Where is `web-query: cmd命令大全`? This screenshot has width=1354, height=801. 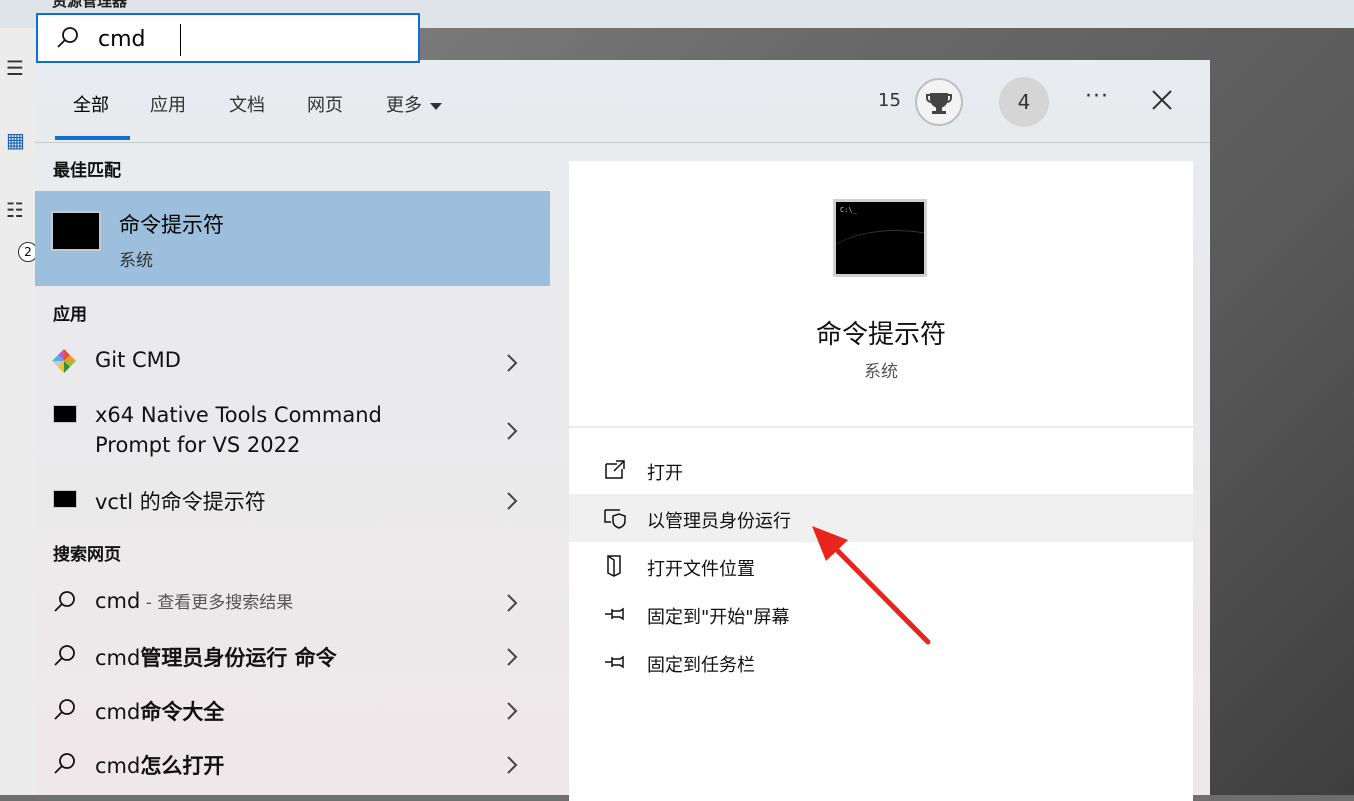 web-query: cmd命令大全 is located at coordinates (159, 711).